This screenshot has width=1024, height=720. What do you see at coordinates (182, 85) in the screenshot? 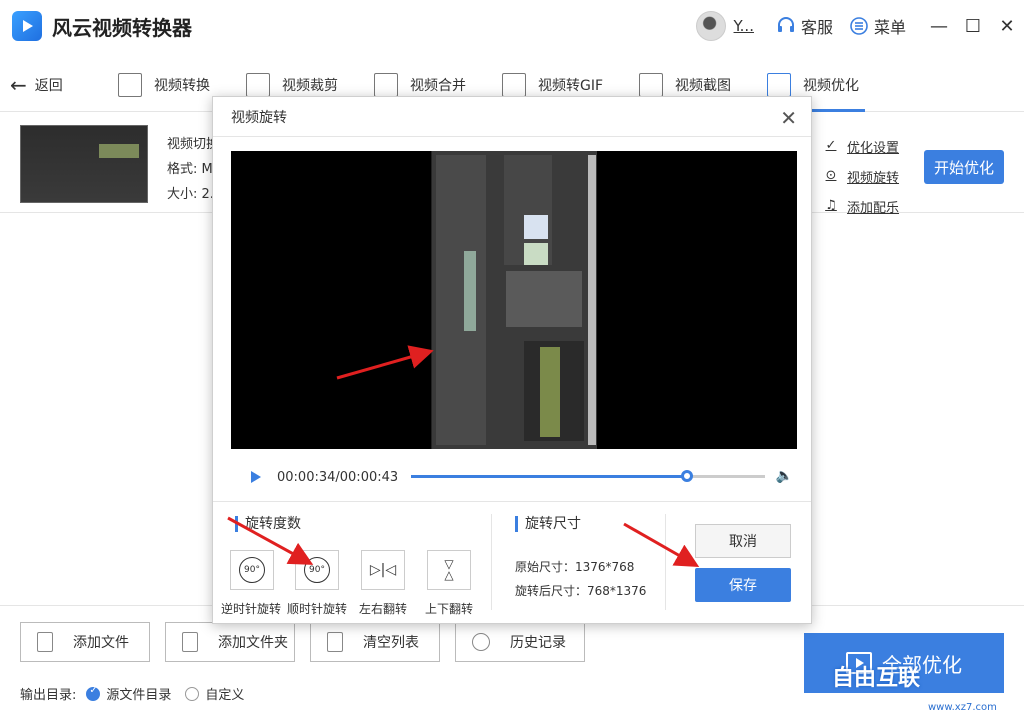
I see `nav-label: 视频转换` at bounding box center [182, 85].